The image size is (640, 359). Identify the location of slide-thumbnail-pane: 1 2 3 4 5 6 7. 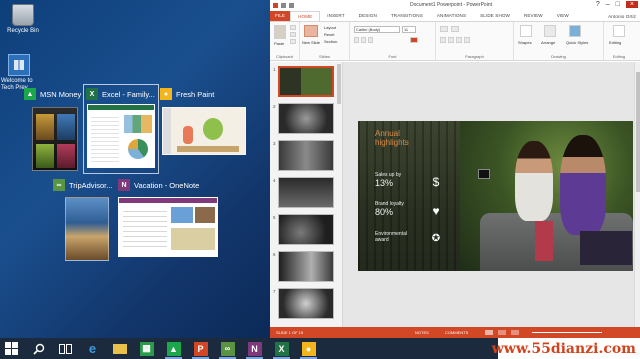
(306, 194).